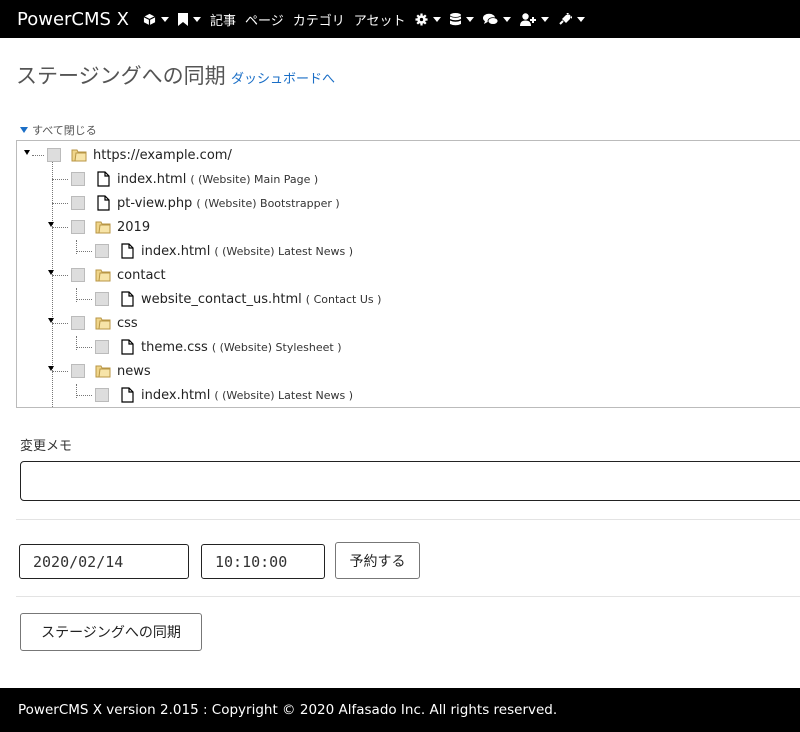  I want to click on tree-row-folder: https://example.com/, so click(139, 155).